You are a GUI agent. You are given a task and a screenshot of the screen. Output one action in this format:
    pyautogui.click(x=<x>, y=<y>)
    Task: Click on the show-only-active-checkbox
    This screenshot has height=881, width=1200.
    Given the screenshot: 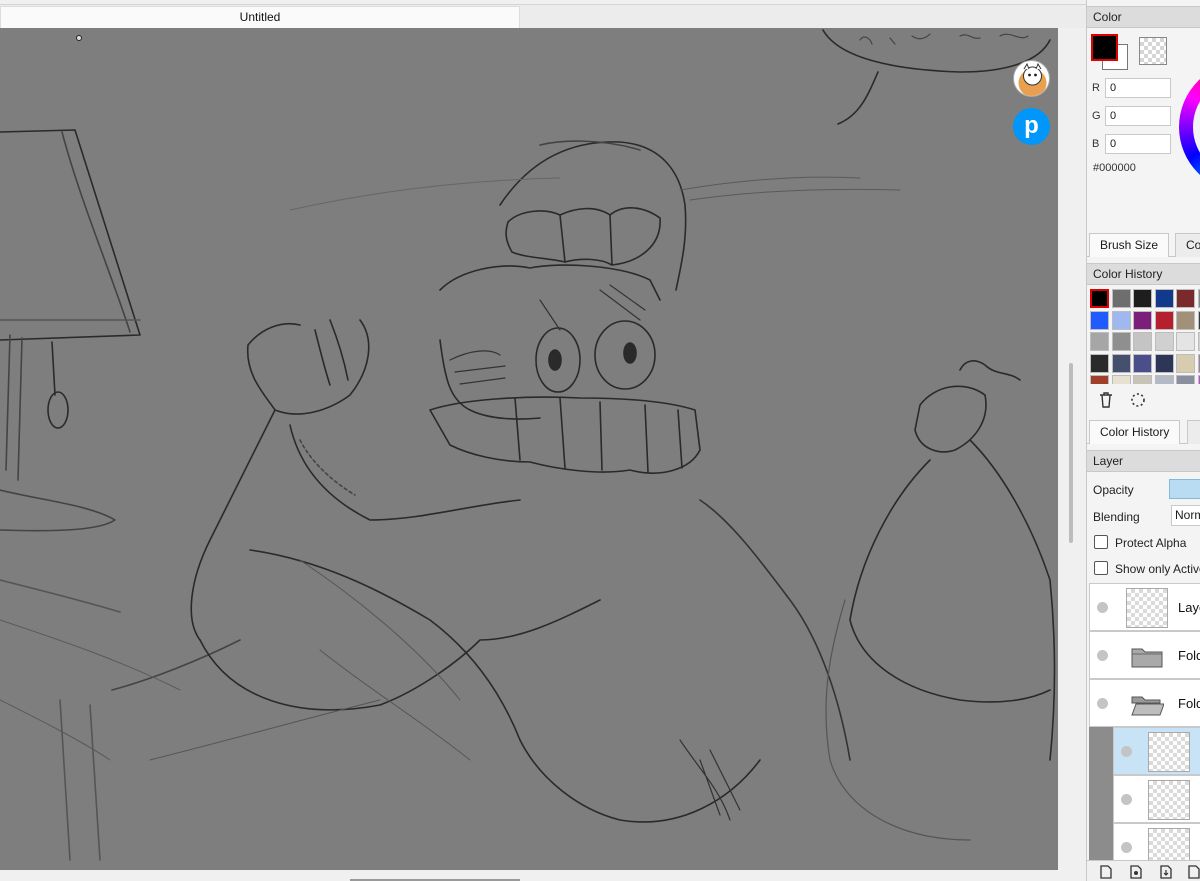 What is the action you would take?
    pyautogui.click(x=1101, y=568)
    